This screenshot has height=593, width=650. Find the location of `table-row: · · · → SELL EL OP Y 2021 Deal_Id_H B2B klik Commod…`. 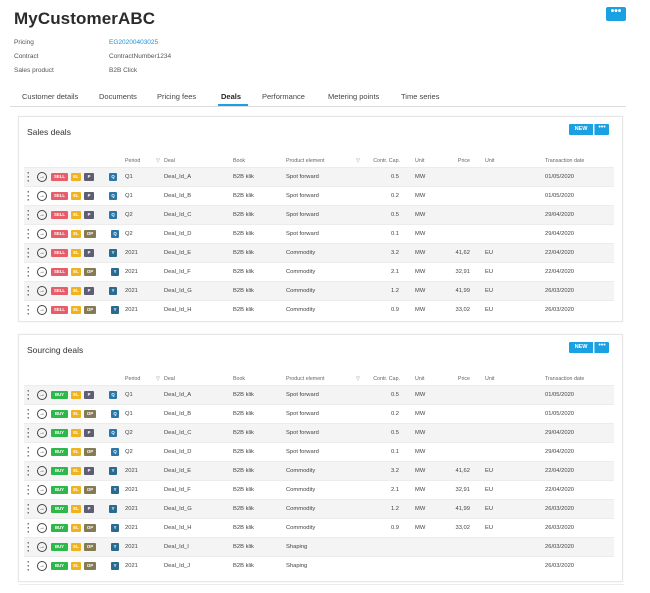

table-row: · · · → SELL EL OP Y 2021 Deal_Id_H B2B klik Commod… is located at coordinates (319, 309).